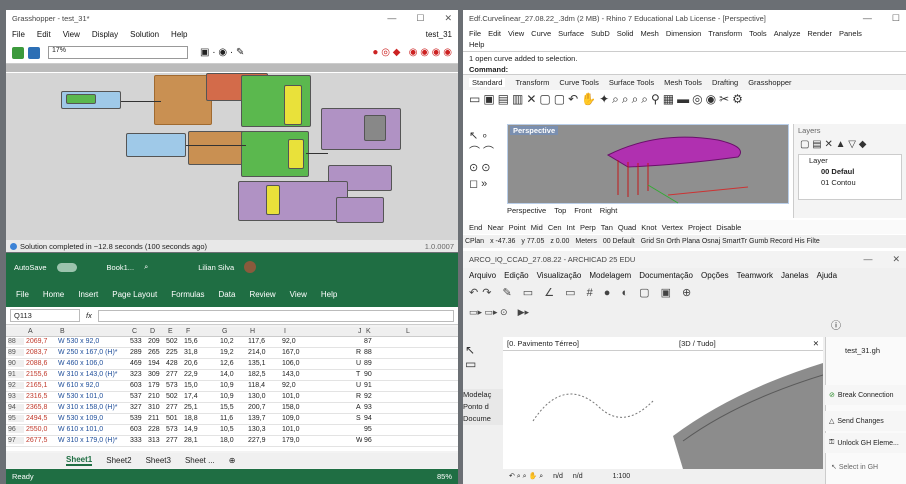 This screenshot has width=906, height=484. Describe the element at coordinates (318, 429) in the screenshot. I see `cell: 101,0` at that location.